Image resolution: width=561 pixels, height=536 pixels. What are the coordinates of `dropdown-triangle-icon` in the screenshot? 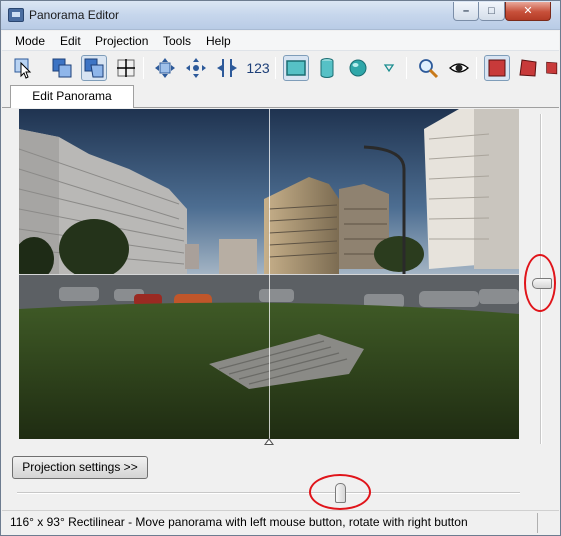 It's located at (389, 68).